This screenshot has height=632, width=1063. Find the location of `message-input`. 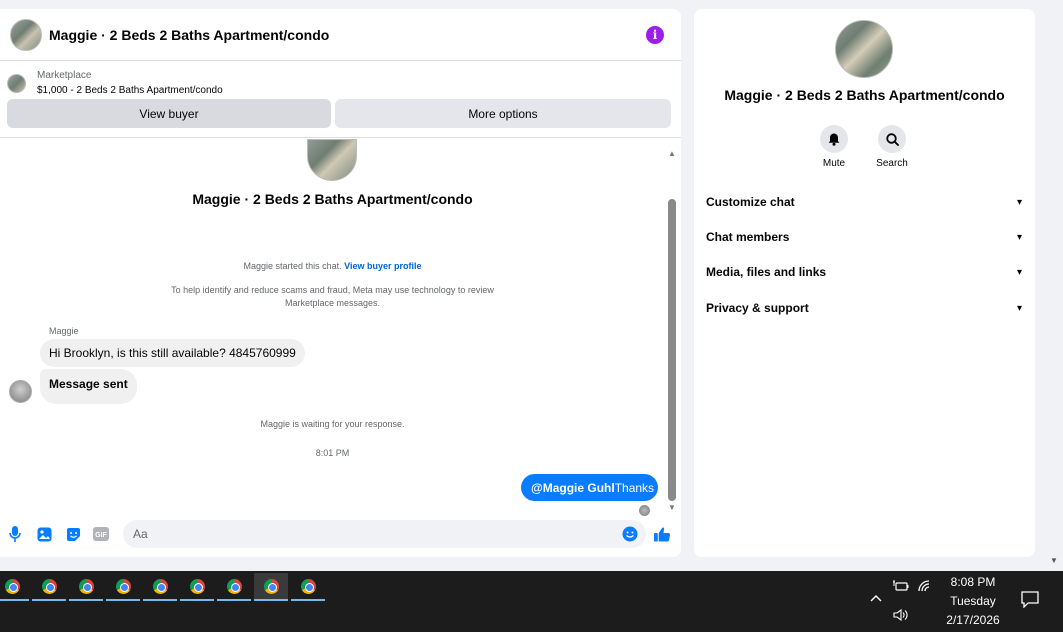

message-input is located at coordinates (384, 534).